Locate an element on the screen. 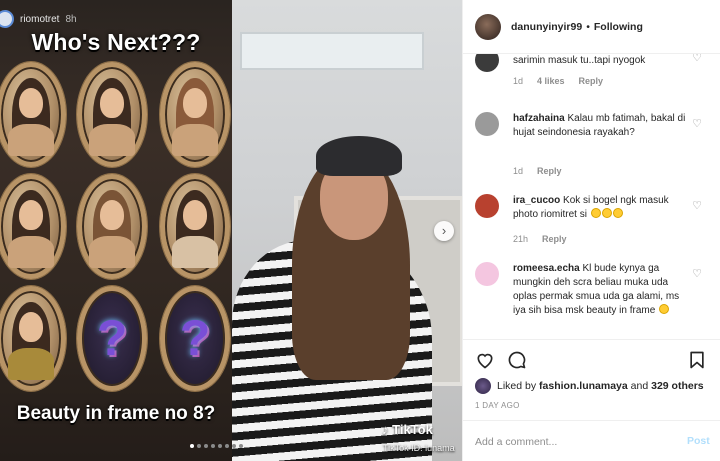 Image resolution: width=720 pixels, height=461 pixels. post-comment-button: Post is located at coordinates (698, 441).